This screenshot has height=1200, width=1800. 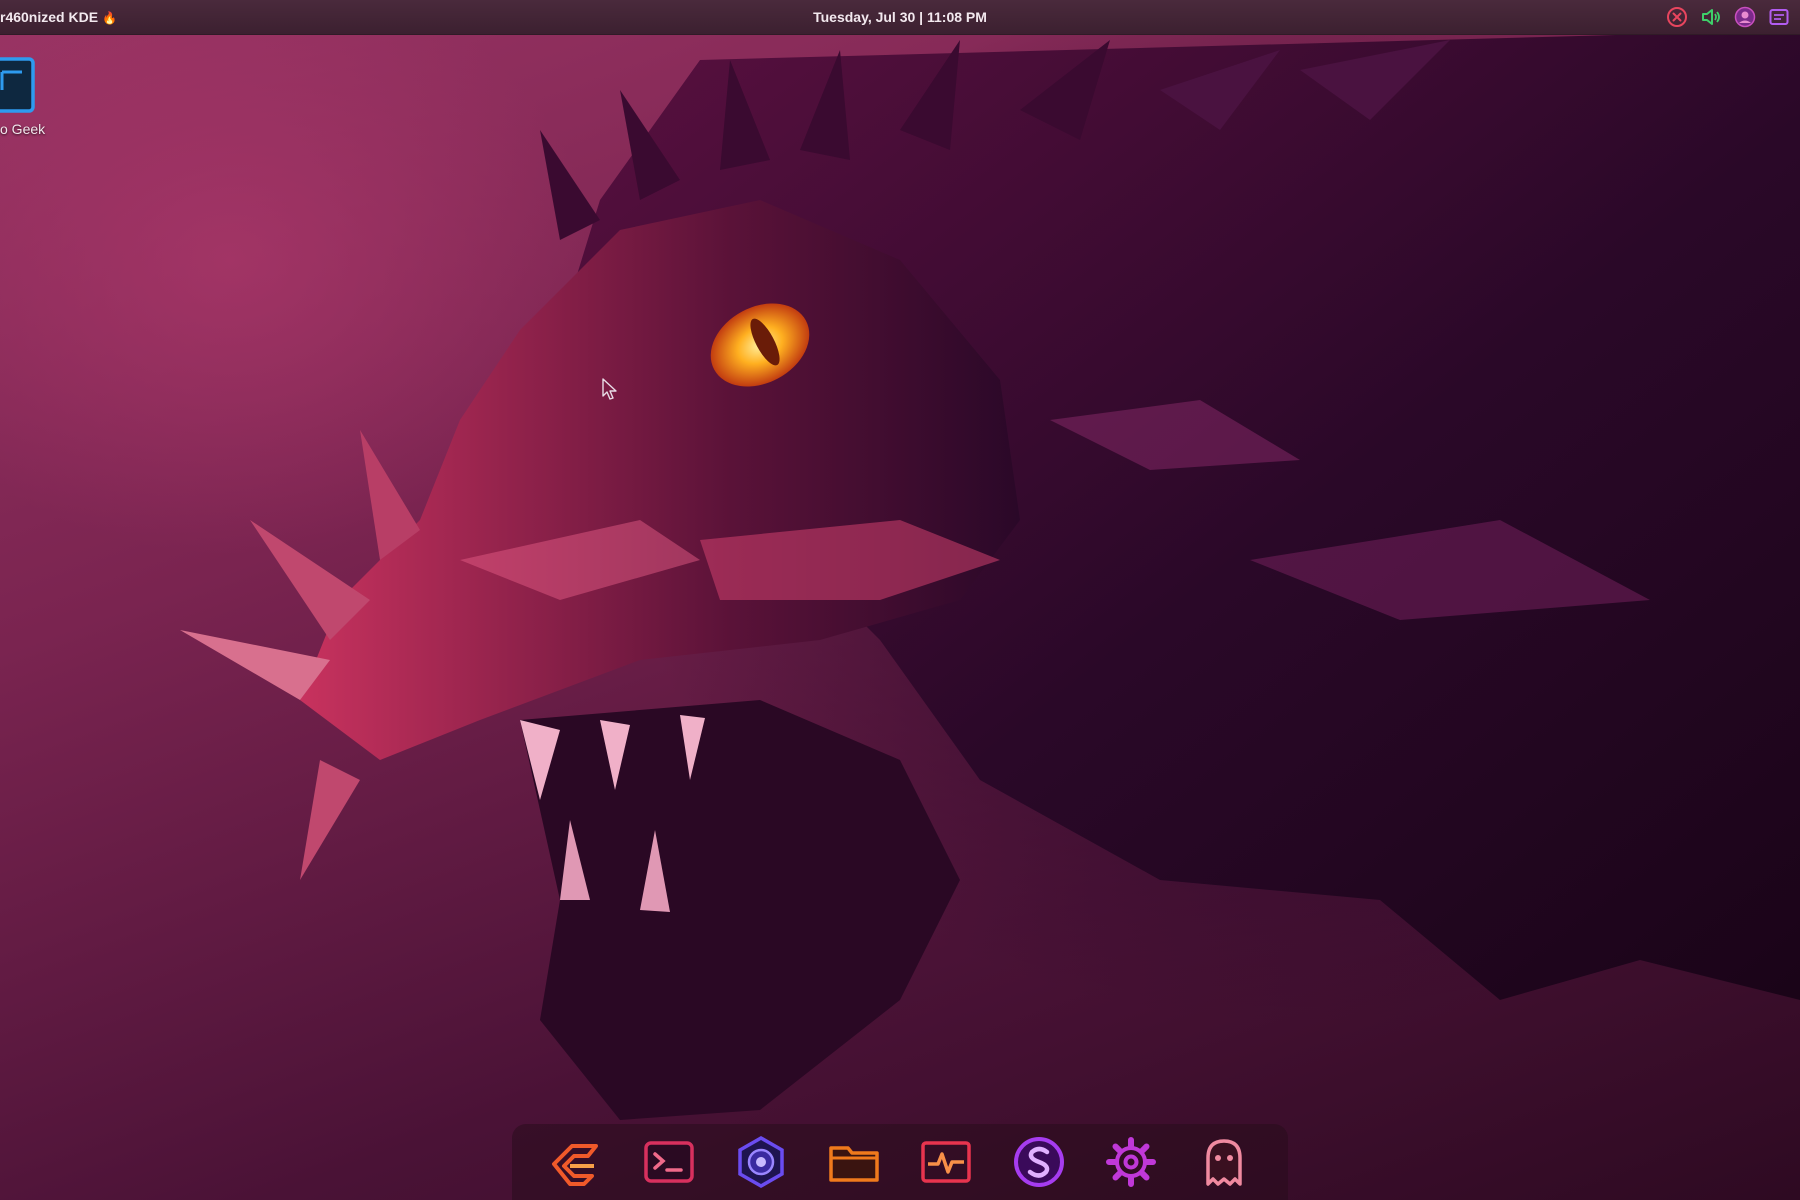 I want to click on ghost-icon, so click(x=1224, y=1162).